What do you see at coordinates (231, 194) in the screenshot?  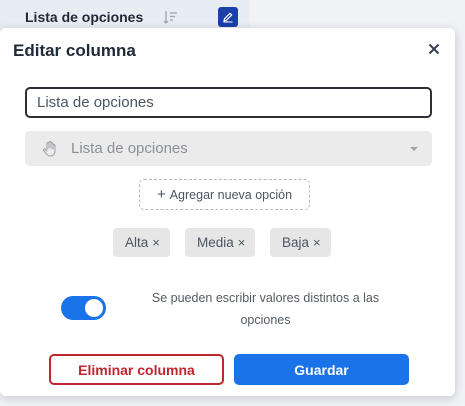 I see `add-option-label: Agregar nueva opción` at bounding box center [231, 194].